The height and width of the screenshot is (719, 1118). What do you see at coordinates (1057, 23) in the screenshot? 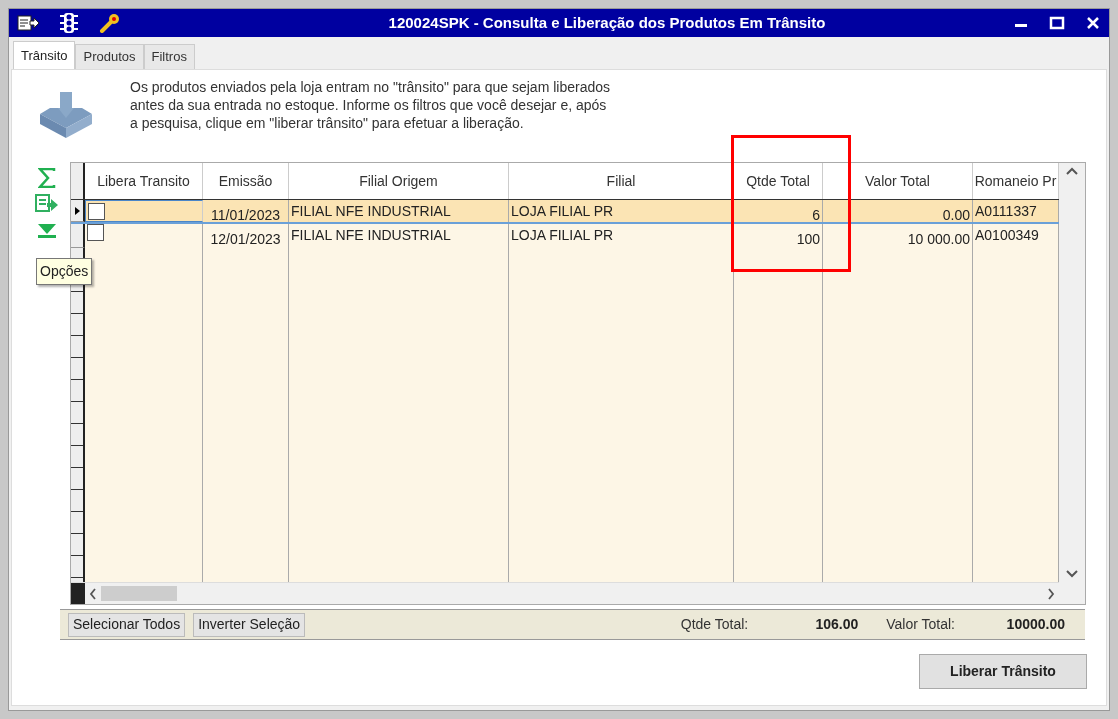
I see `maximize-icon` at bounding box center [1057, 23].